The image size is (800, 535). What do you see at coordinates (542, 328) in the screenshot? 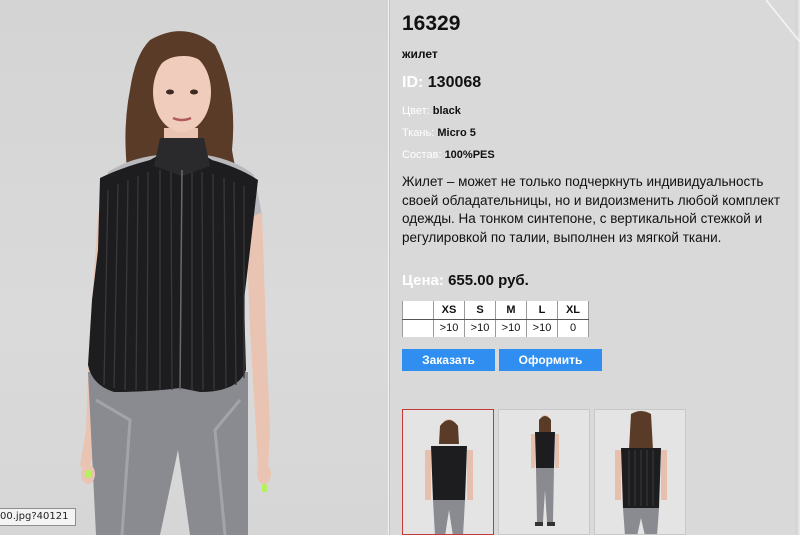
I see `stock-l: >10` at bounding box center [542, 328].